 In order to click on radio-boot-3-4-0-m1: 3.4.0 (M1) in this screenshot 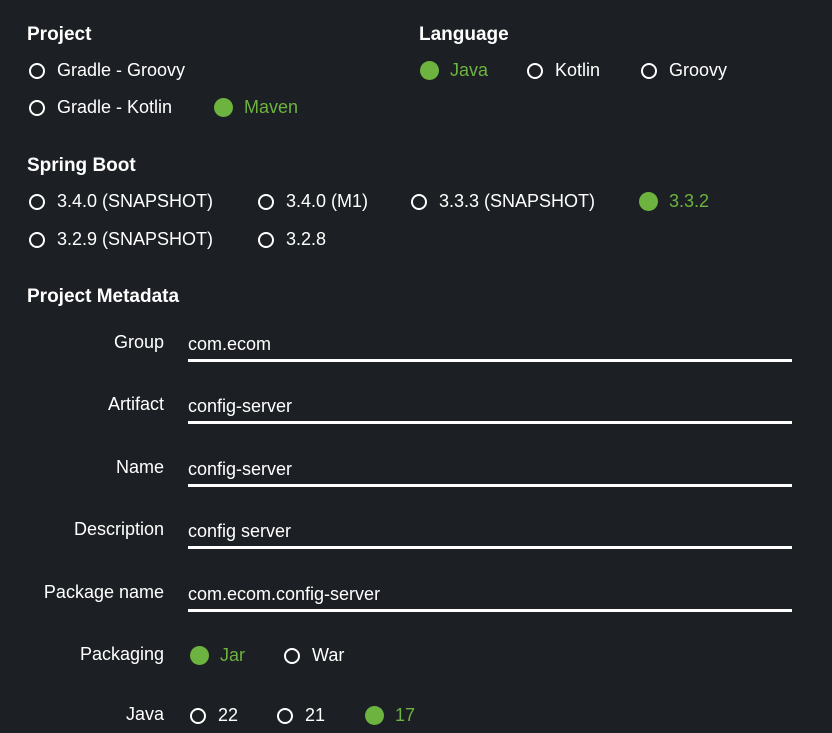, I will do `click(313, 201)`.